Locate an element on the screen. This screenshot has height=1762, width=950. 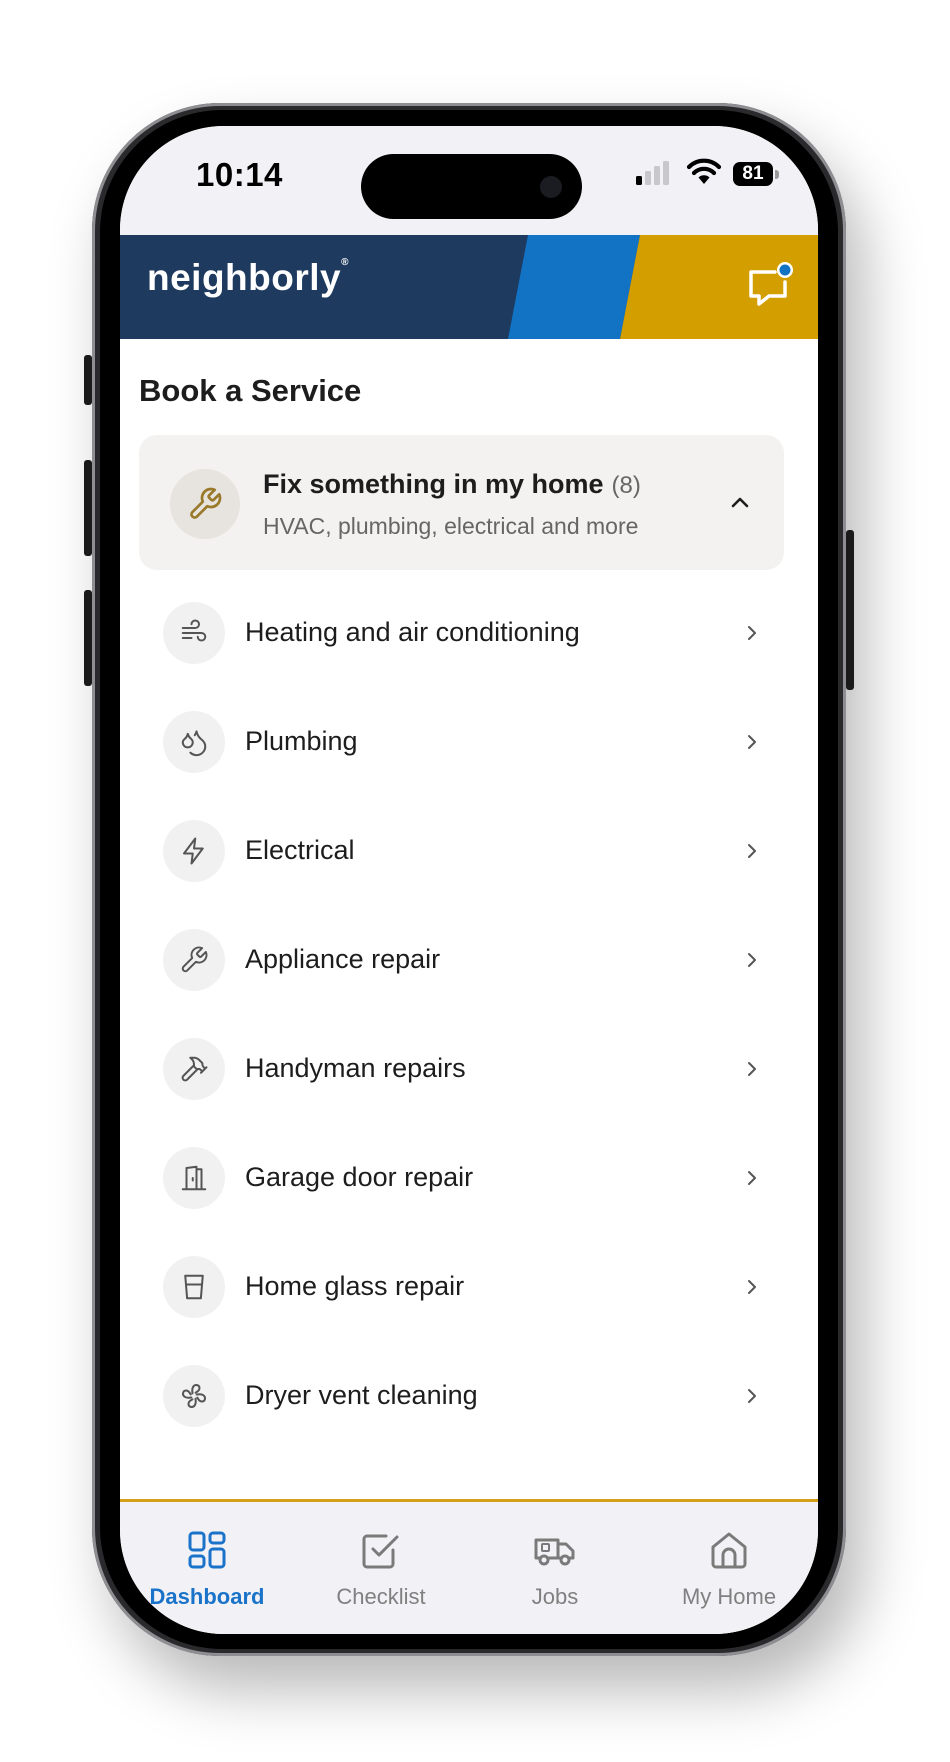
service-item-dryer-vent: Dryer vent cleaning is located at coordinates (461, 1396).